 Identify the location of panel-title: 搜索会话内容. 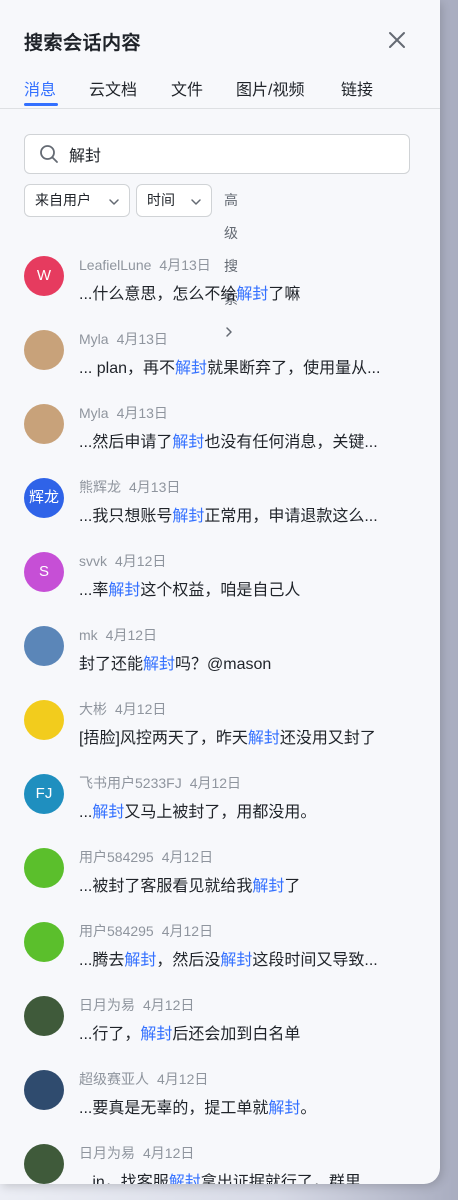
(83, 43).